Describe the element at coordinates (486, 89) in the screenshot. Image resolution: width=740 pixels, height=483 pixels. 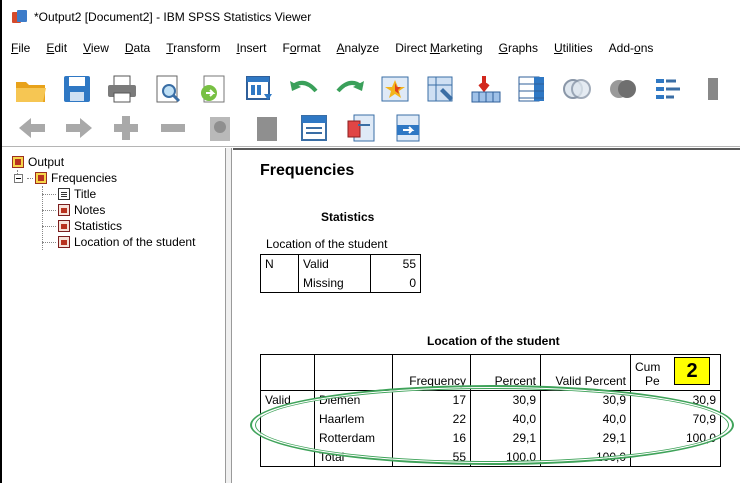
I see `variables-icon` at that location.